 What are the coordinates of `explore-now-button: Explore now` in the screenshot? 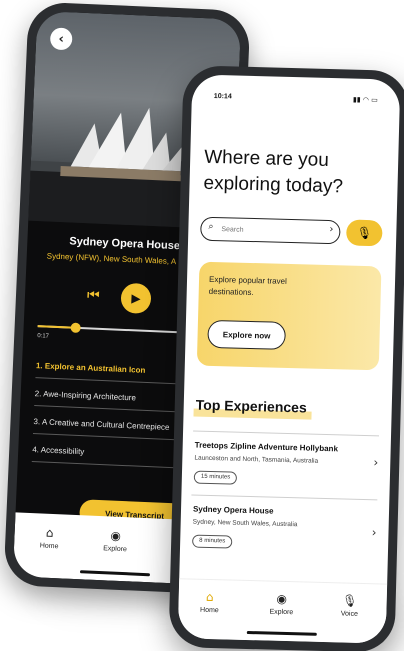 It's located at (246, 334).